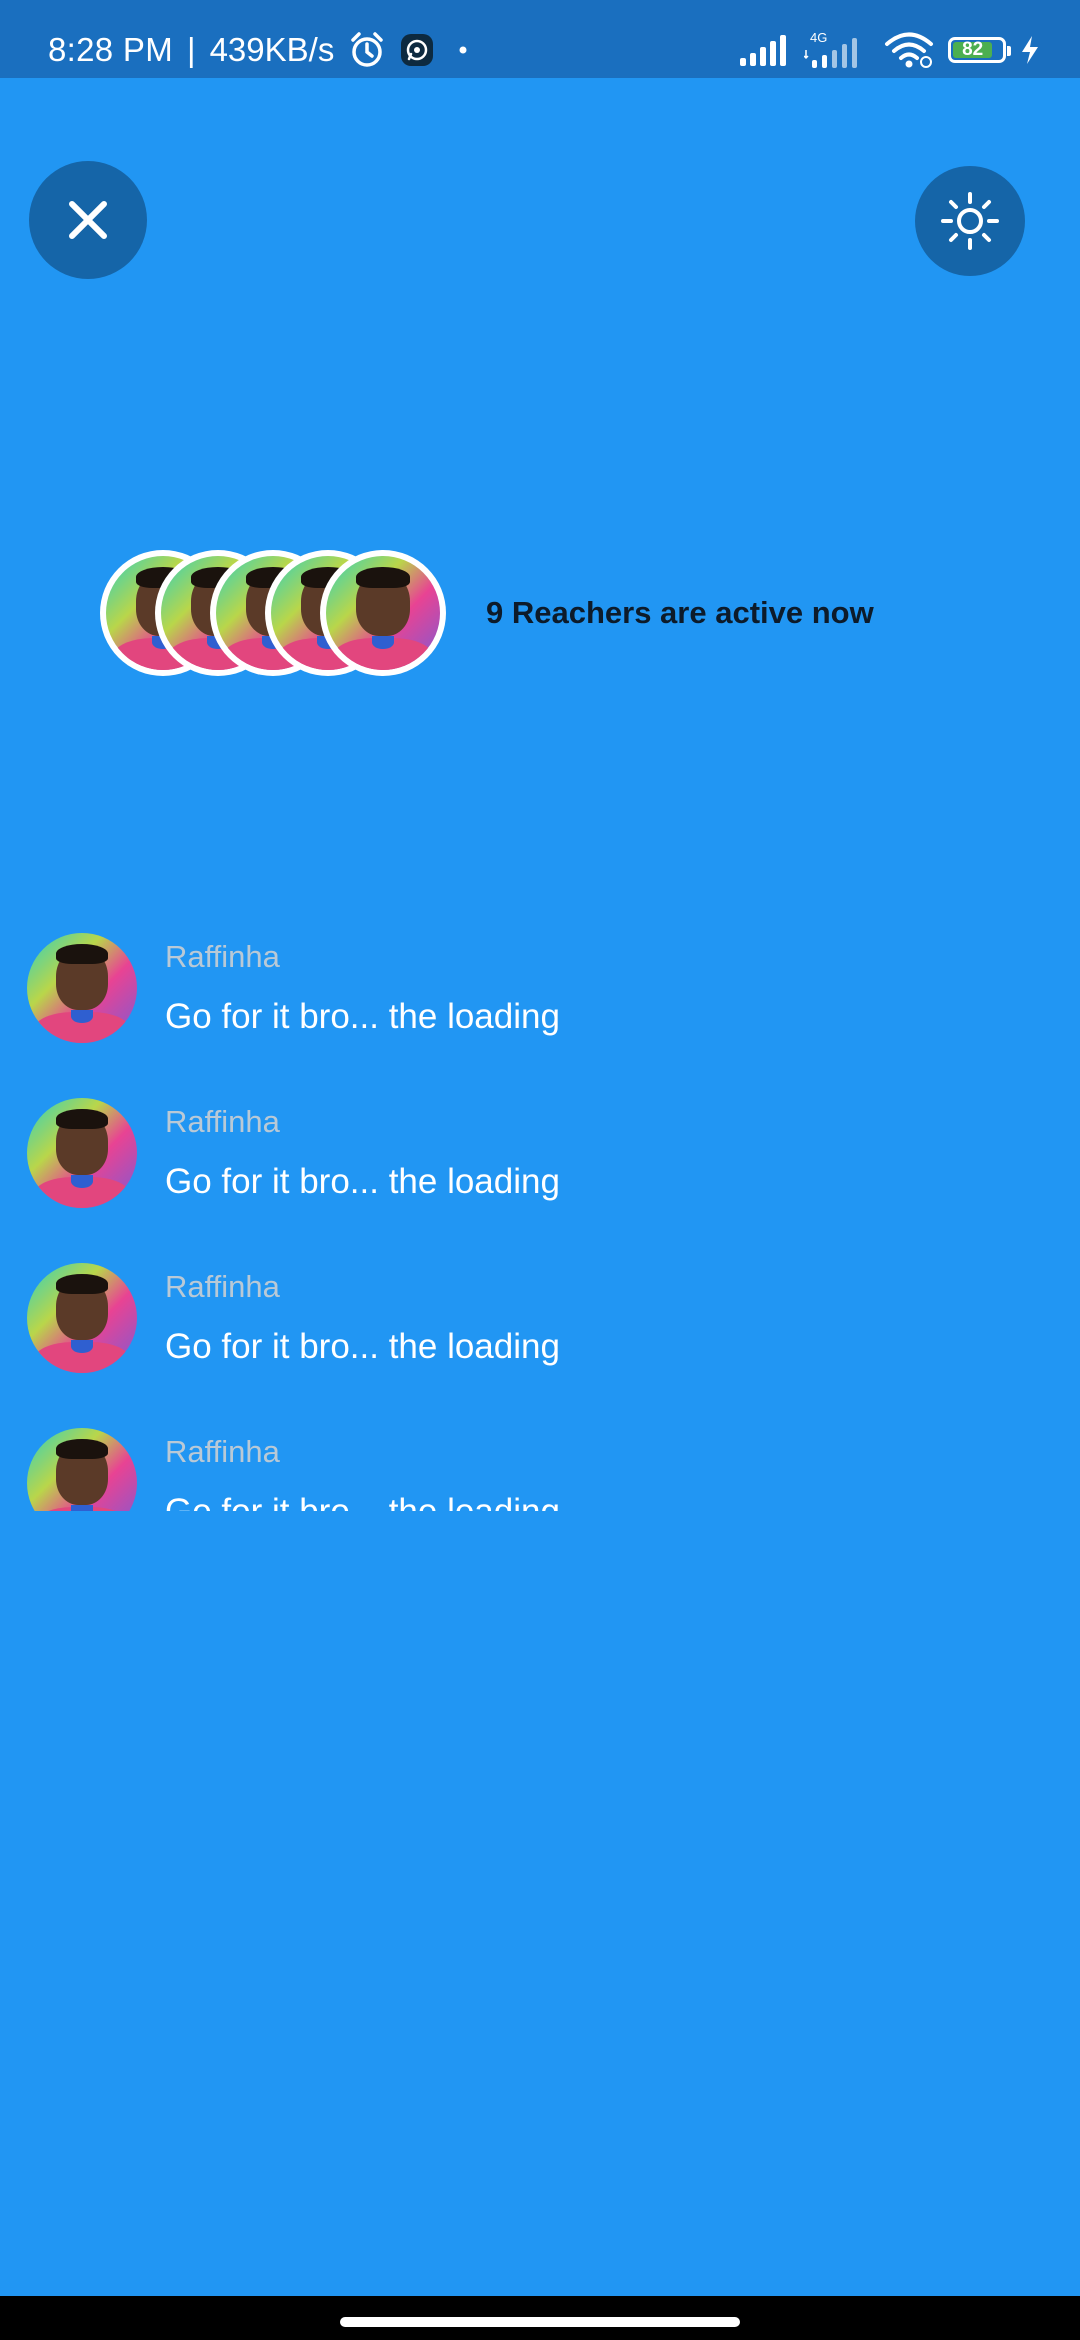  I want to click on navigation-bar, so click(540, 2318).